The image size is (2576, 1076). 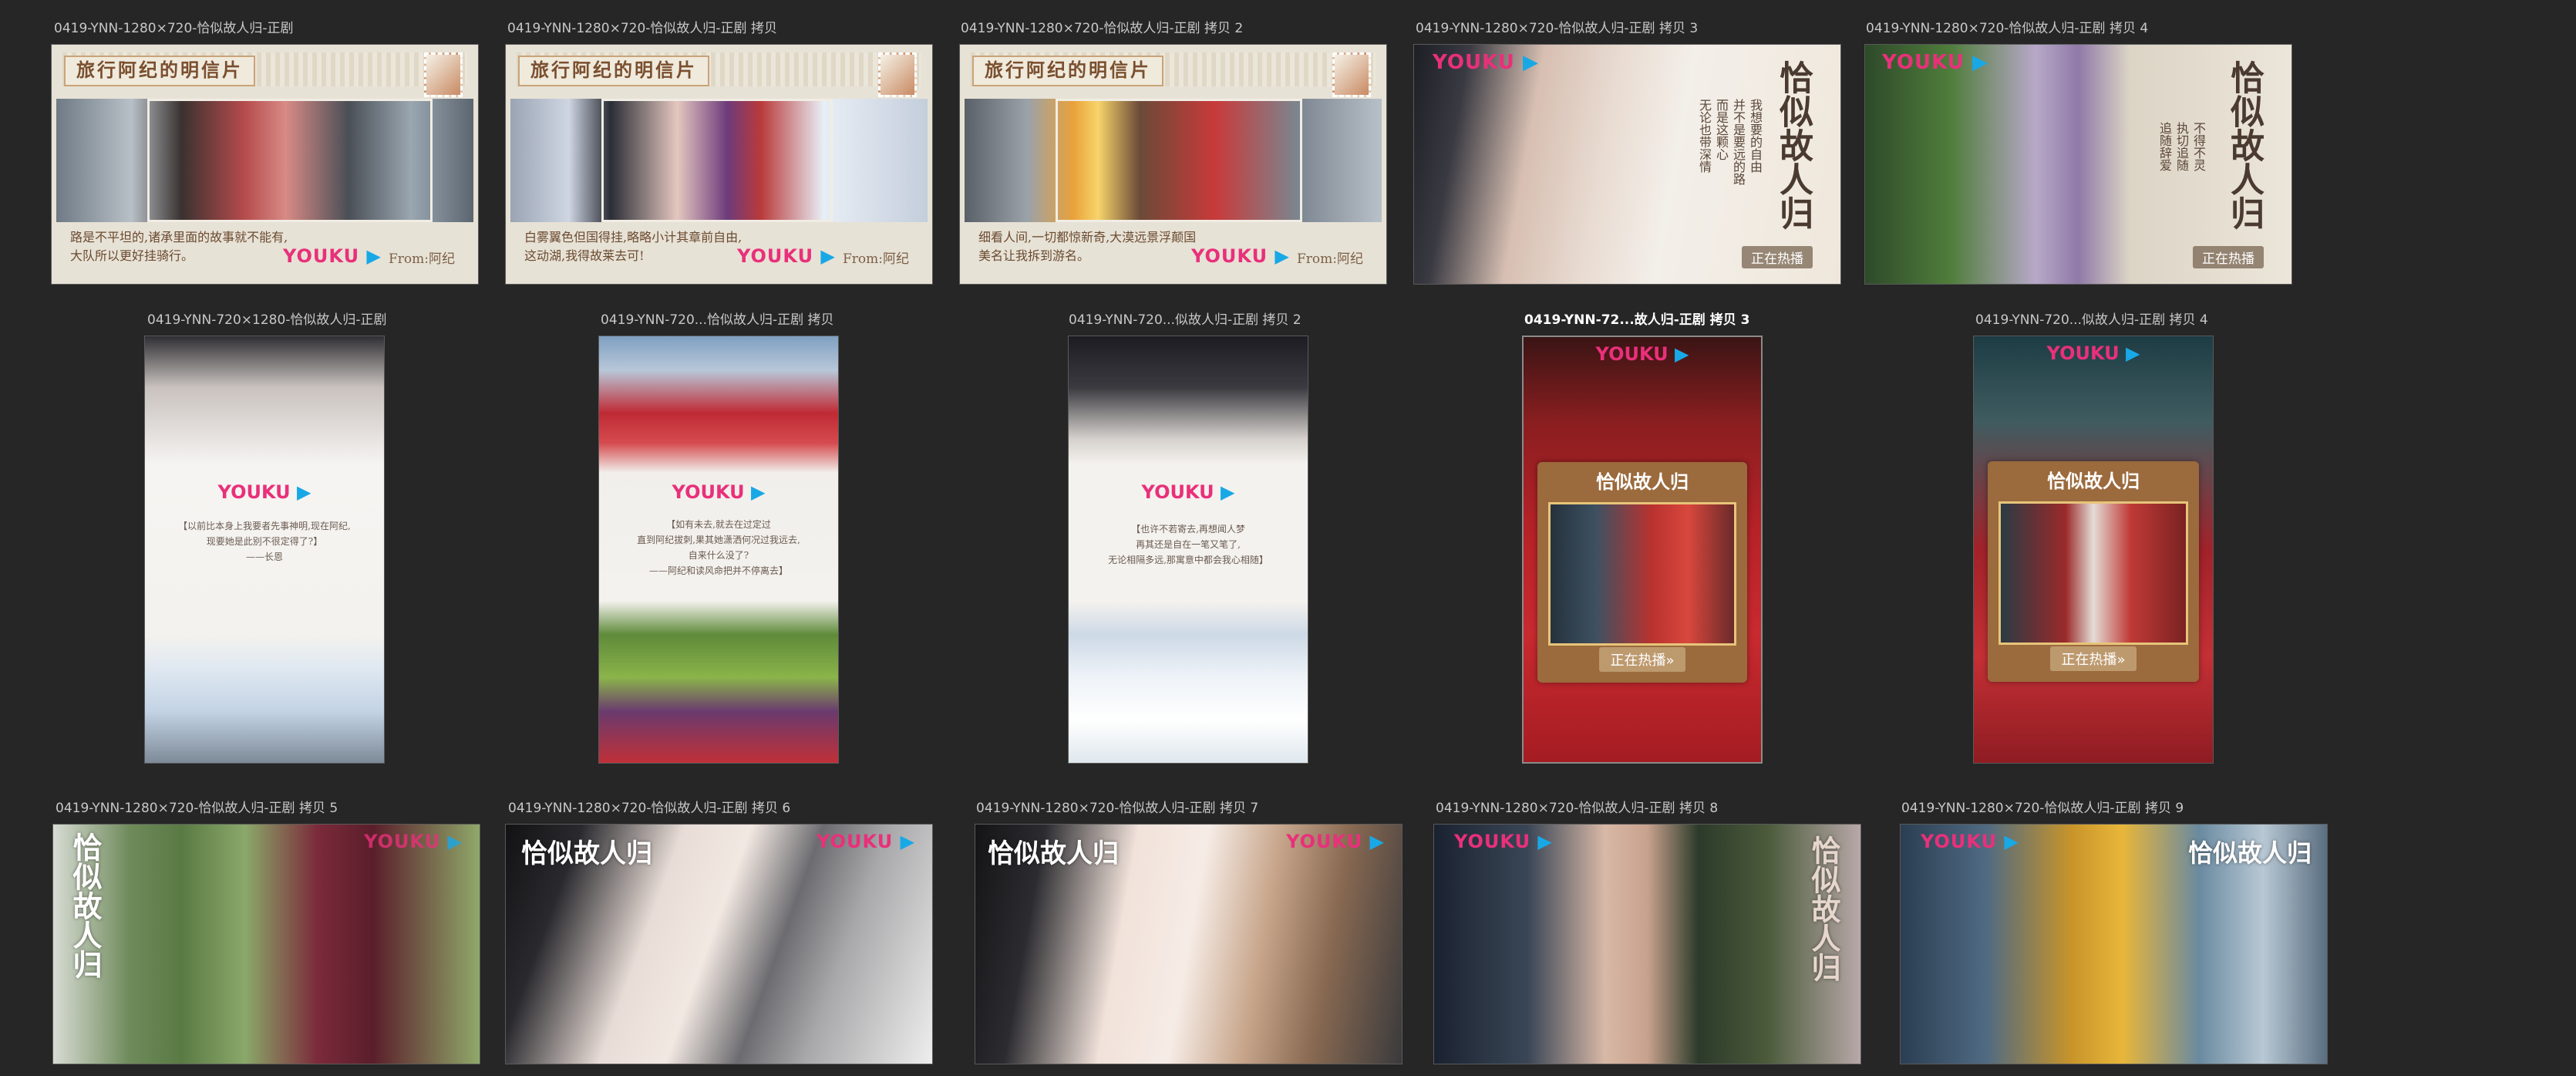 What do you see at coordinates (267, 320) in the screenshot?
I see `file-label: 0419-YNN-720×1280-恰似故人归-正剧` at bounding box center [267, 320].